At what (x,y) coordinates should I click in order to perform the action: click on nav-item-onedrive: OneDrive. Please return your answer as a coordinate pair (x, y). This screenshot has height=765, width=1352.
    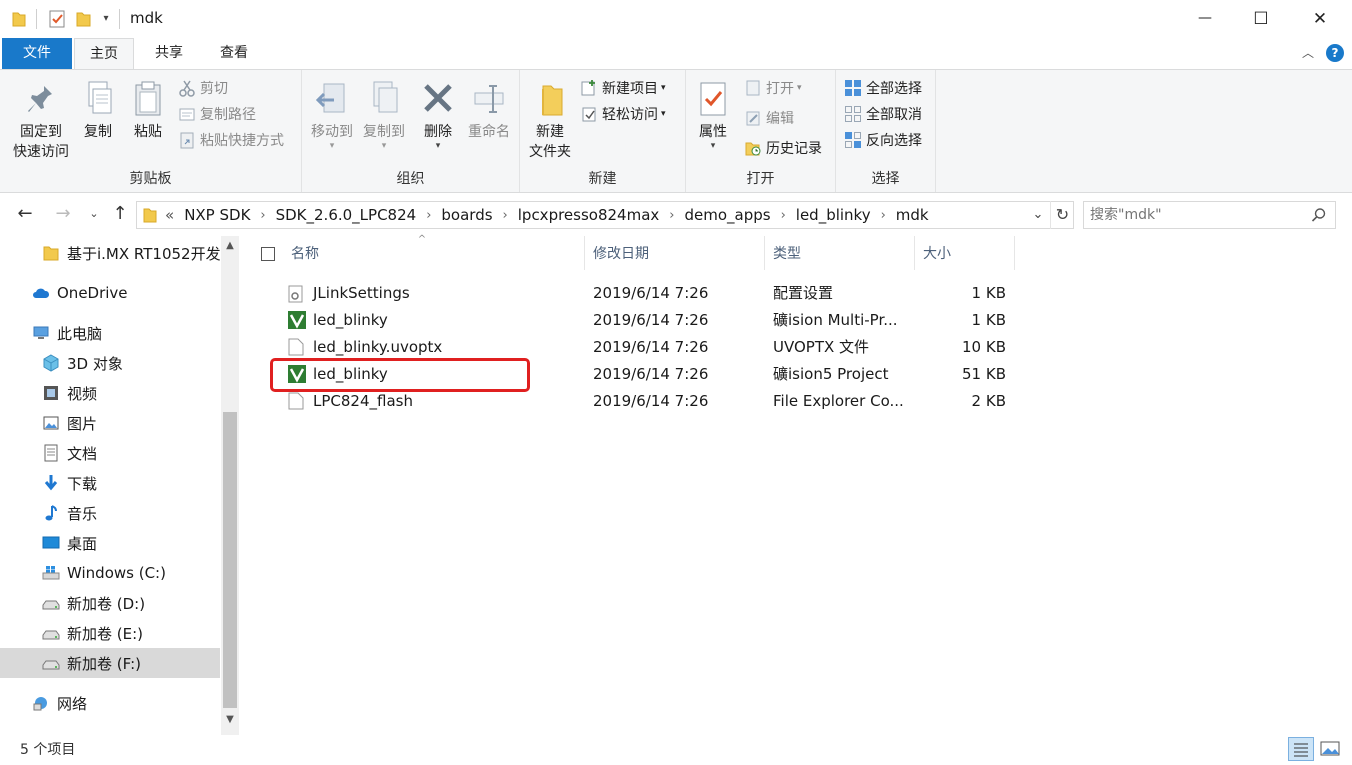
    Looking at the image, I should click on (110, 293).